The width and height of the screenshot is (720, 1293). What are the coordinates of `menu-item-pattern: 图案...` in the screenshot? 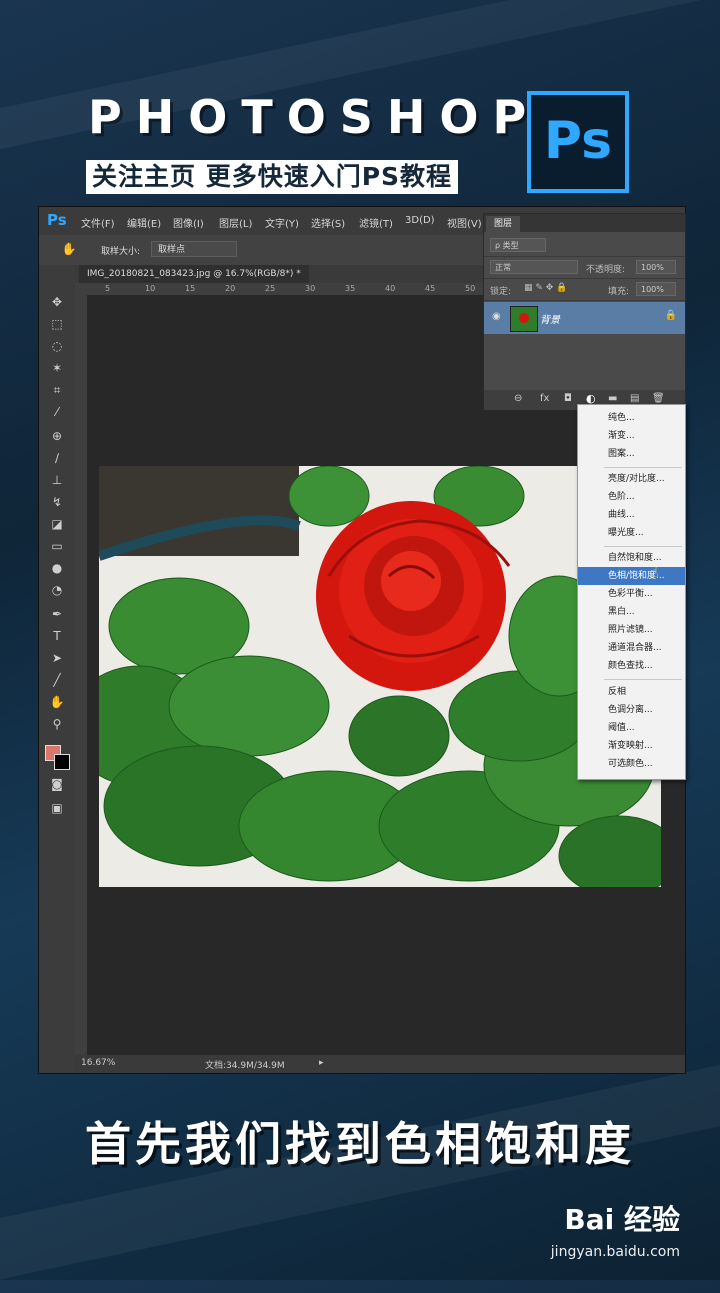 It's located at (631, 454).